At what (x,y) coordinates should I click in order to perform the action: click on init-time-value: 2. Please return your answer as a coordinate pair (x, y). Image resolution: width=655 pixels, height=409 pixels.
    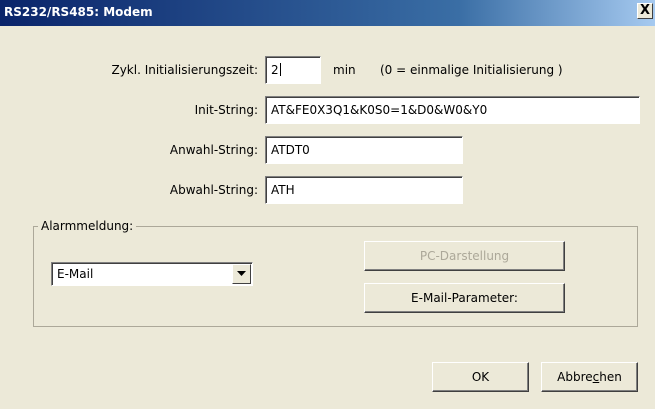
    Looking at the image, I should click on (275, 70).